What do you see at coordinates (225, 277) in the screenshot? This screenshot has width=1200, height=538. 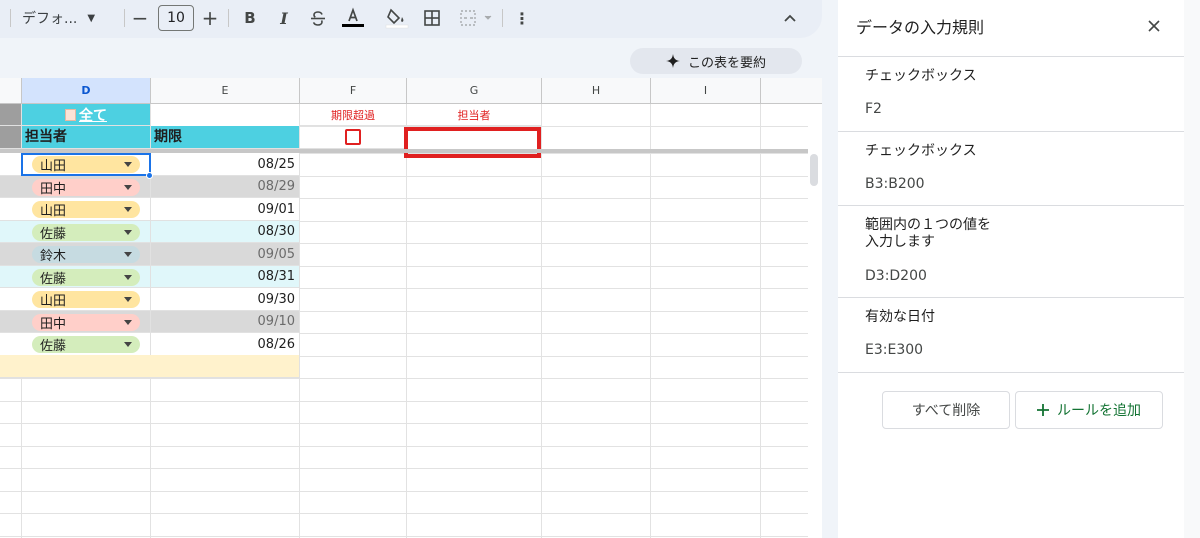 I see `cell-deadline: 08/31` at bounding box center [225, 277].